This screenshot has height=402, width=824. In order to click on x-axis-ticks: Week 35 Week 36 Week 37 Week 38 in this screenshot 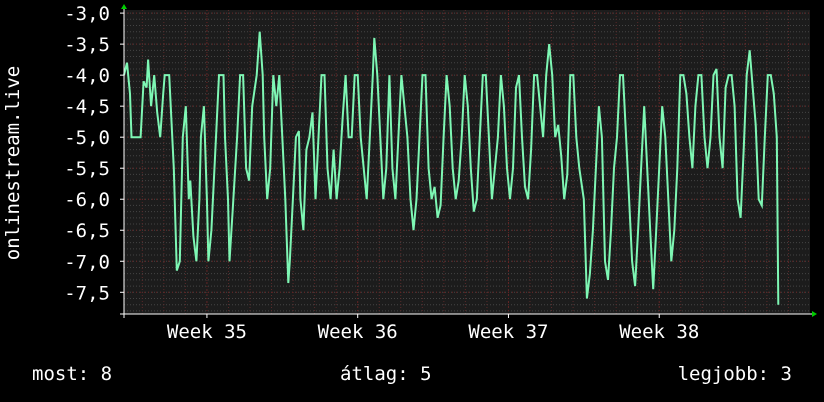, I will do `click(433, 328)`.